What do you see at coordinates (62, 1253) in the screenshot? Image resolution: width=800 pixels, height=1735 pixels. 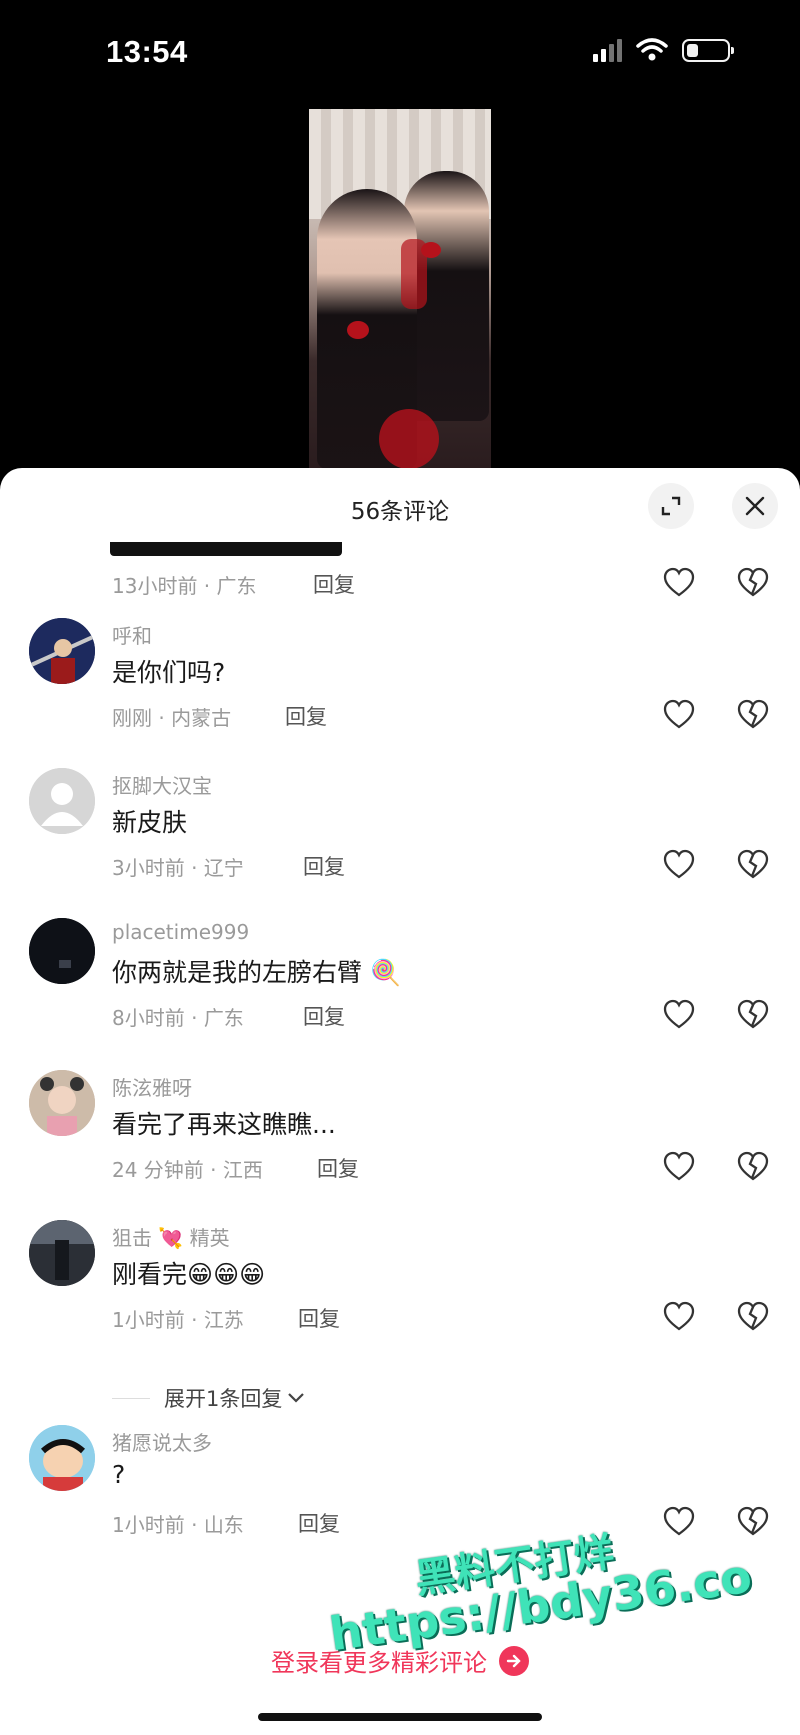 I see `photo-avatar` at bounding box center [62, 1253].